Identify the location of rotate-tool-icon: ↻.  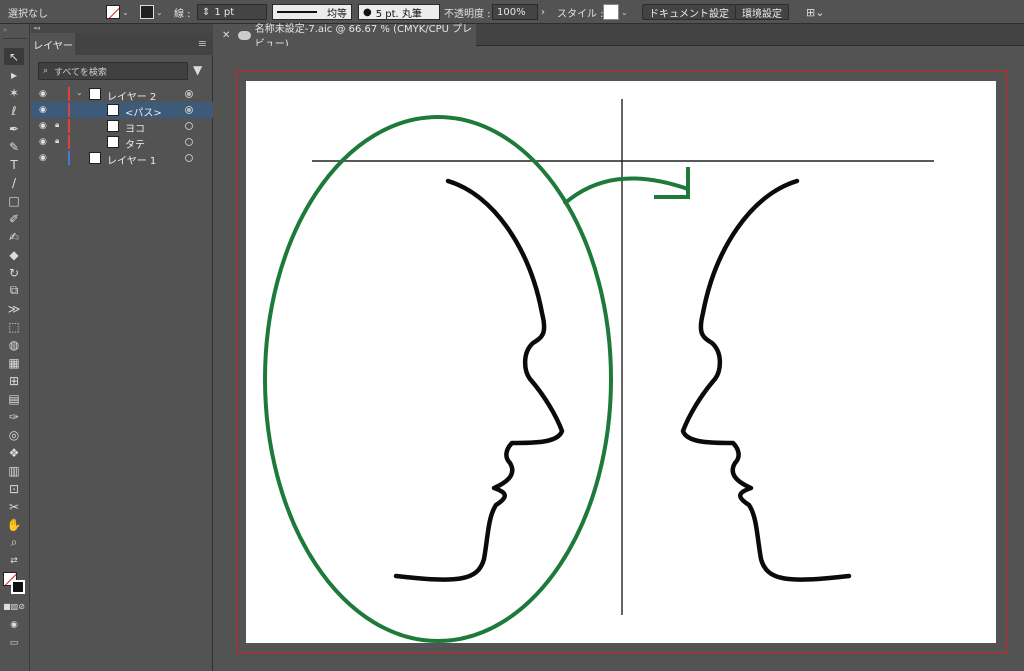
(14, 272).